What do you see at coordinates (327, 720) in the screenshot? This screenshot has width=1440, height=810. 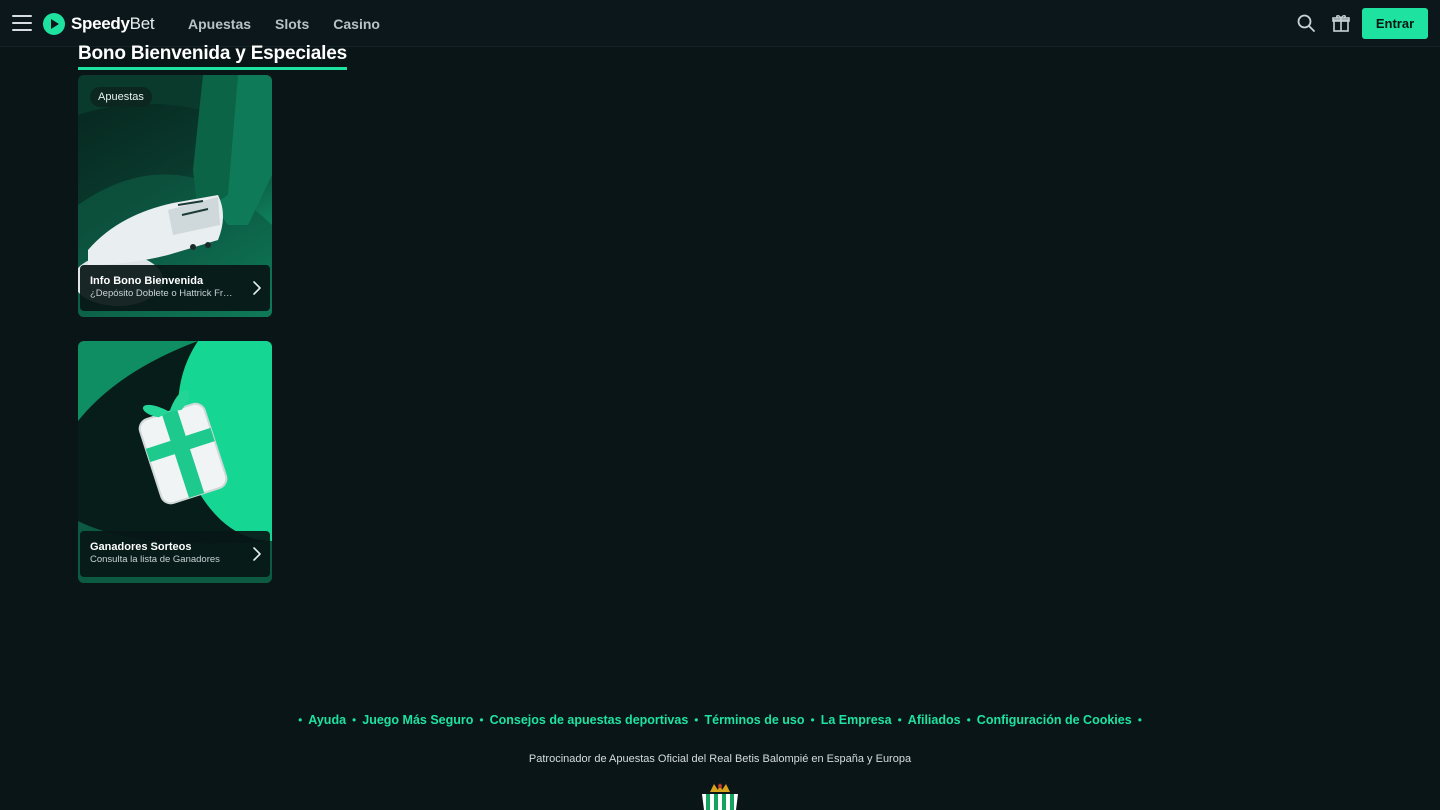 I see `footer-link-ayuda: Ayuda` at bounding box center [327, 720].